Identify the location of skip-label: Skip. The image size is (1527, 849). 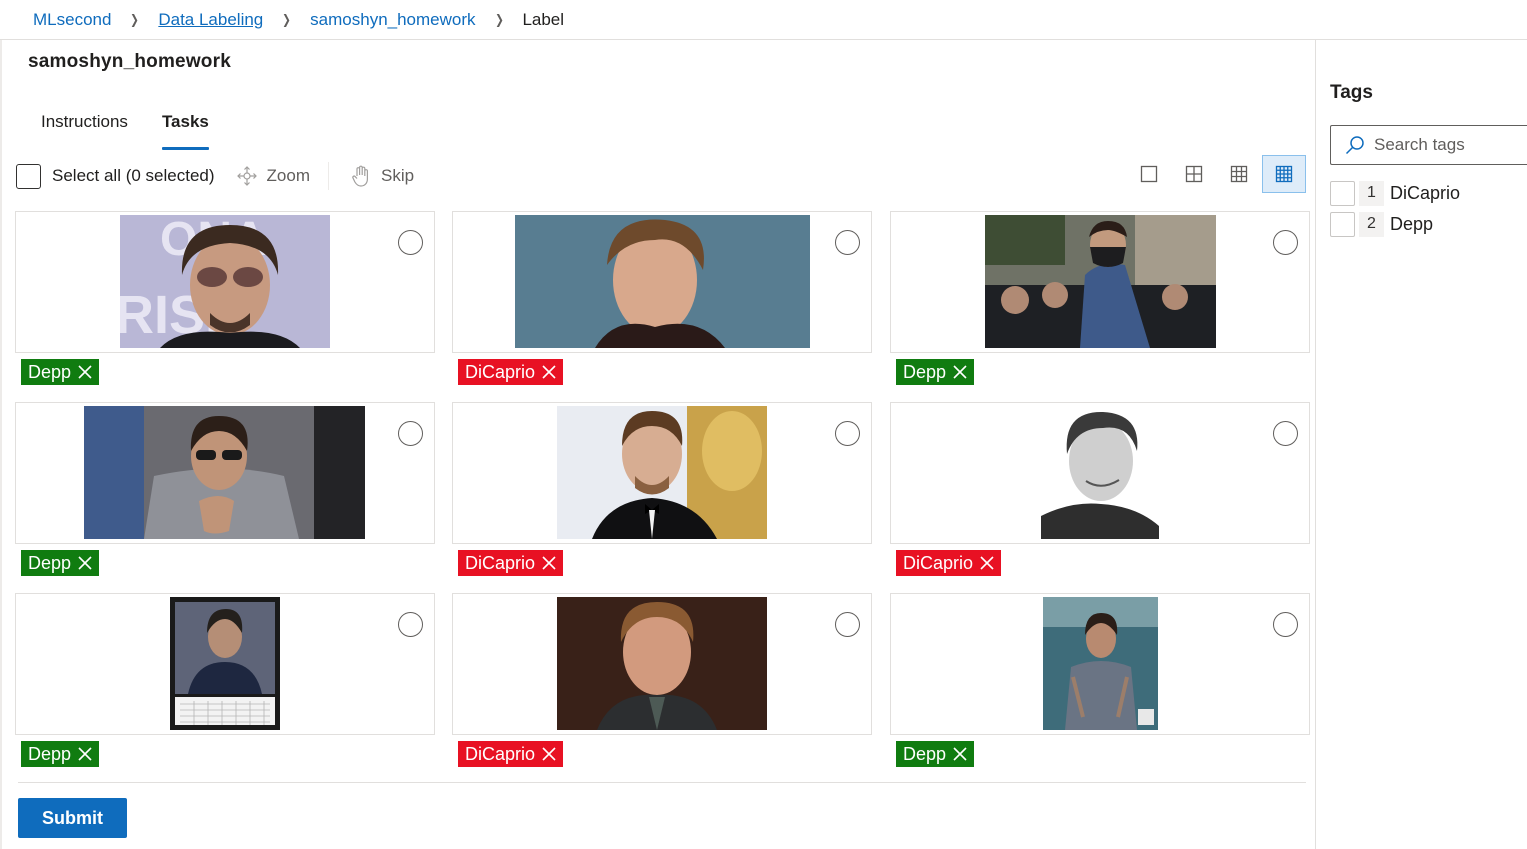
(398, 175).